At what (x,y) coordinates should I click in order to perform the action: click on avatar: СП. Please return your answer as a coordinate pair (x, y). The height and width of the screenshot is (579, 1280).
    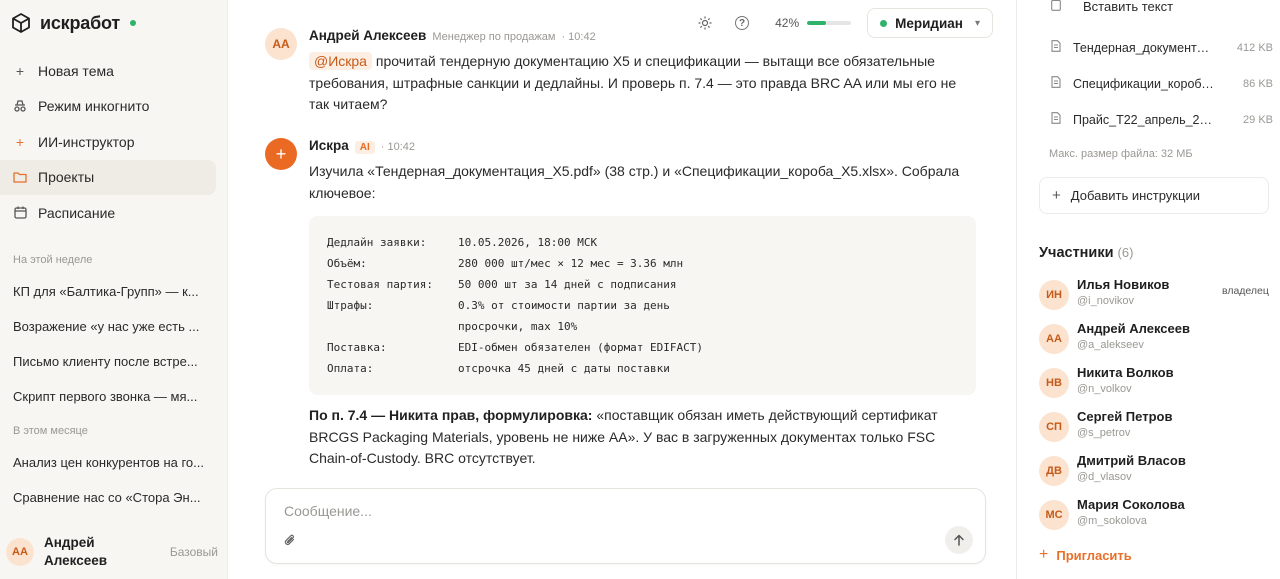
    Looking at the image, I should click on (1054, 427).